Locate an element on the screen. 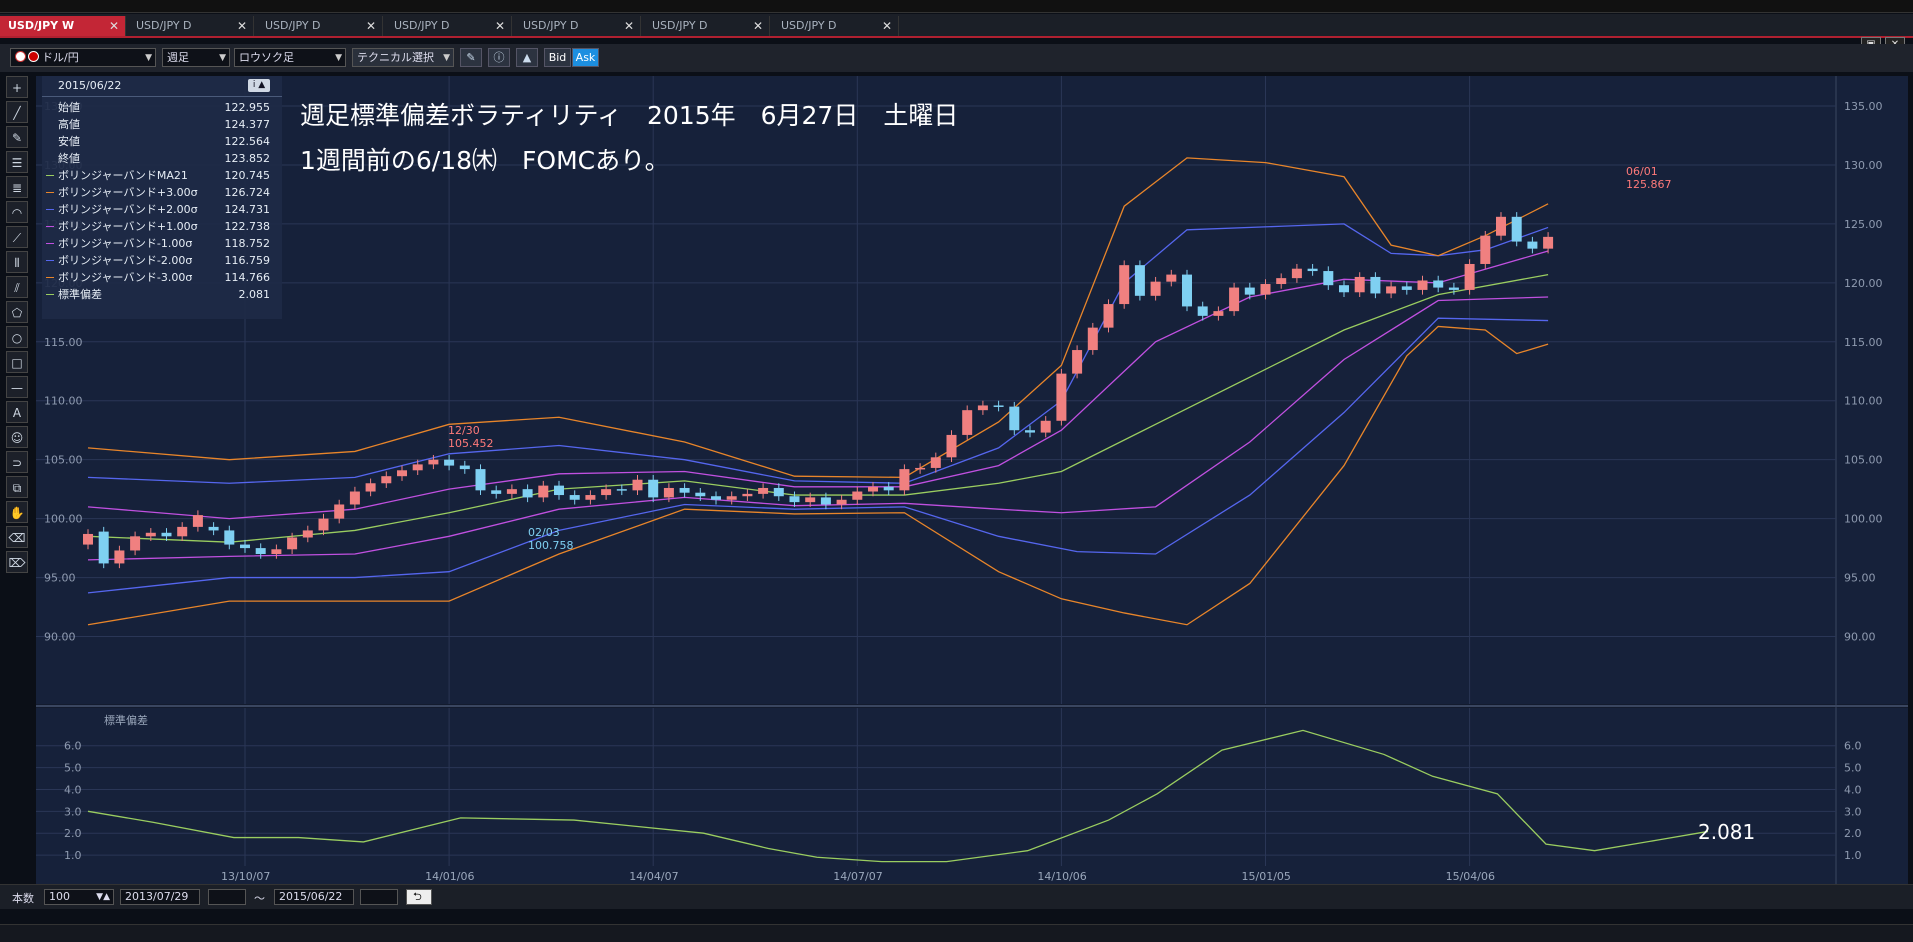 The width and height of the screenshot is (1913, 942). status-bar is located at coordinates (956, 933).